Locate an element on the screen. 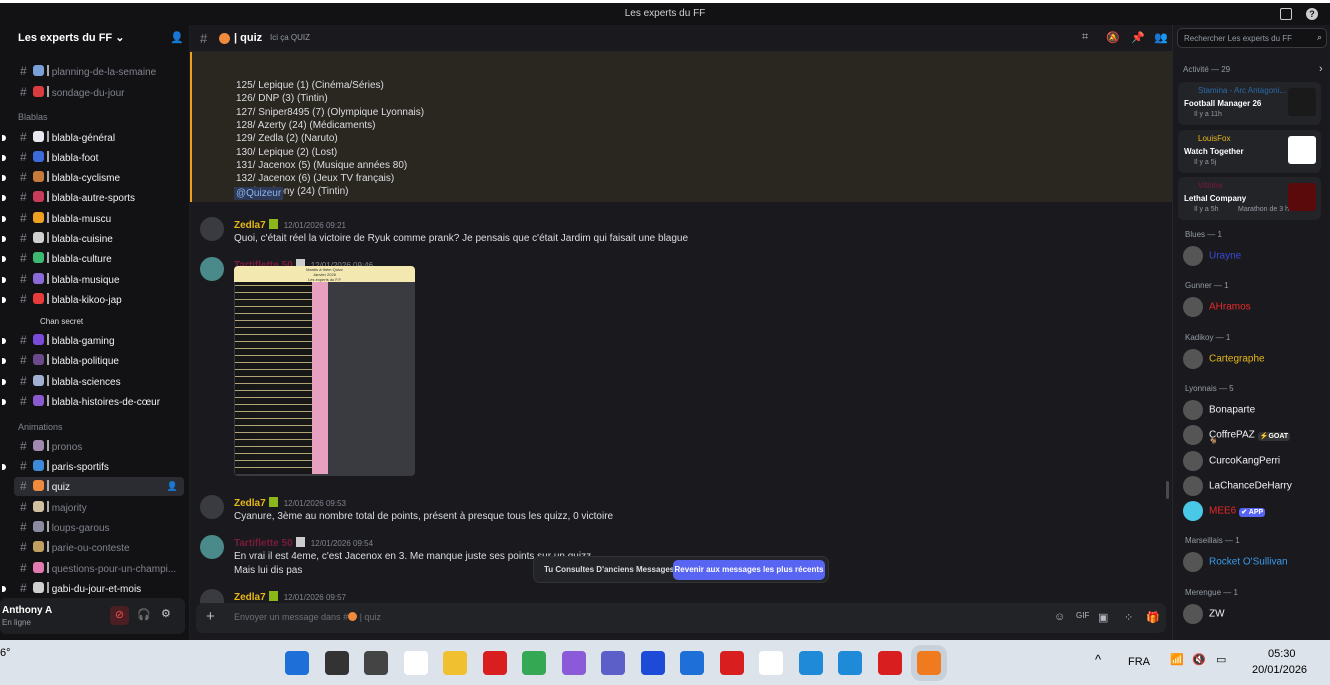 The width and height of the screenshot is (1330, 685). add-attachment-icon: + is located at coordinates (210, 616).